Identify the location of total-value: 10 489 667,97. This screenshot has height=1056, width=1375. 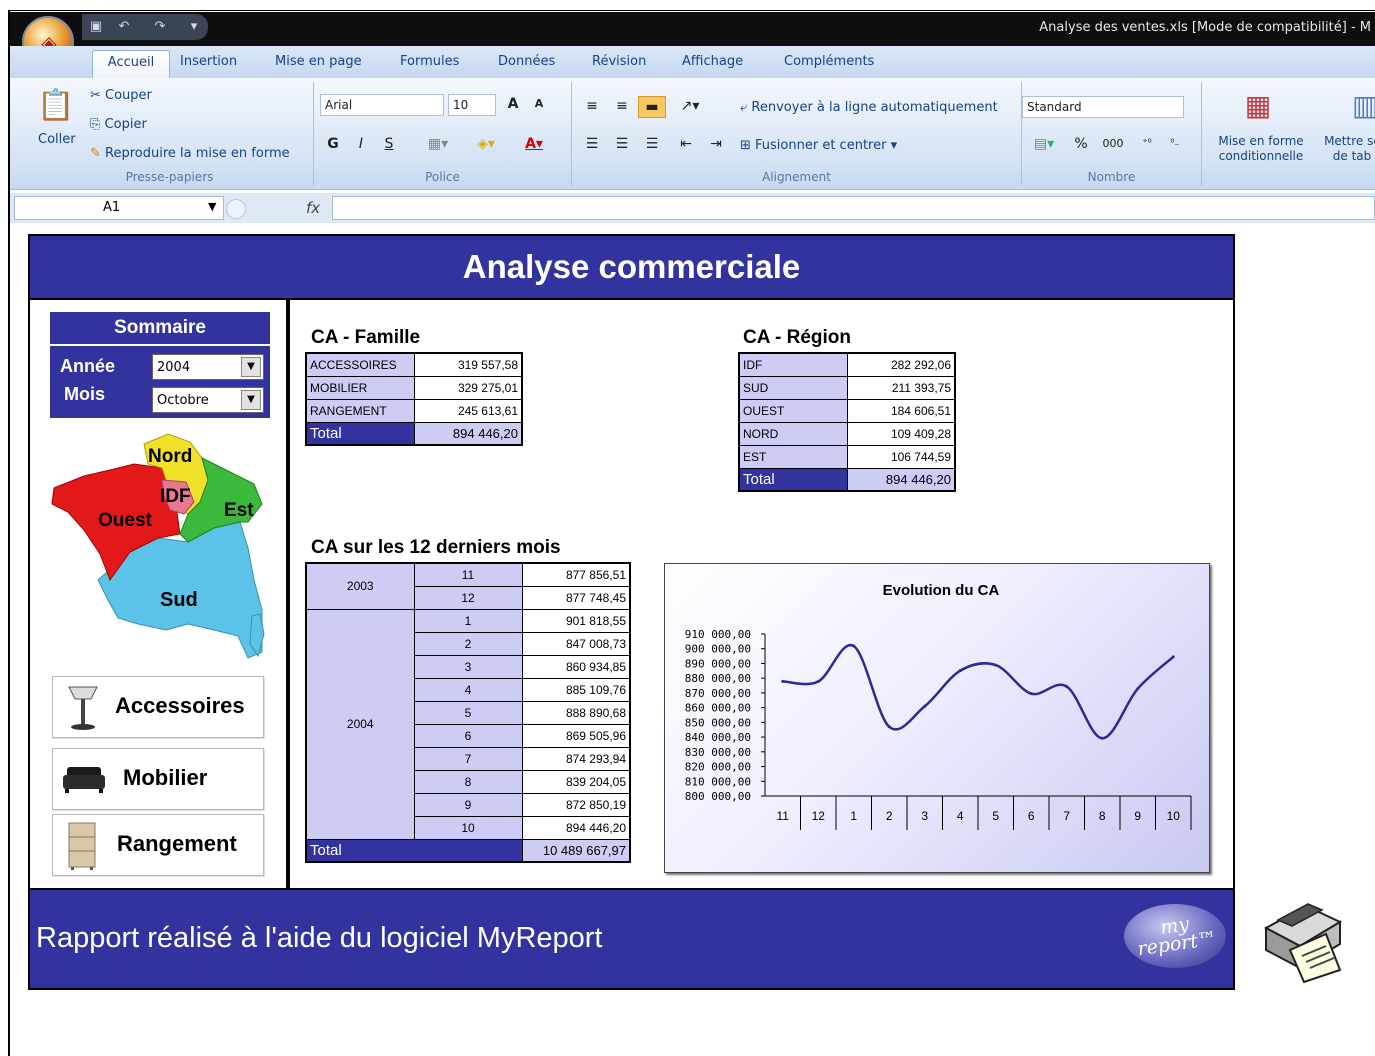
(576, 850).